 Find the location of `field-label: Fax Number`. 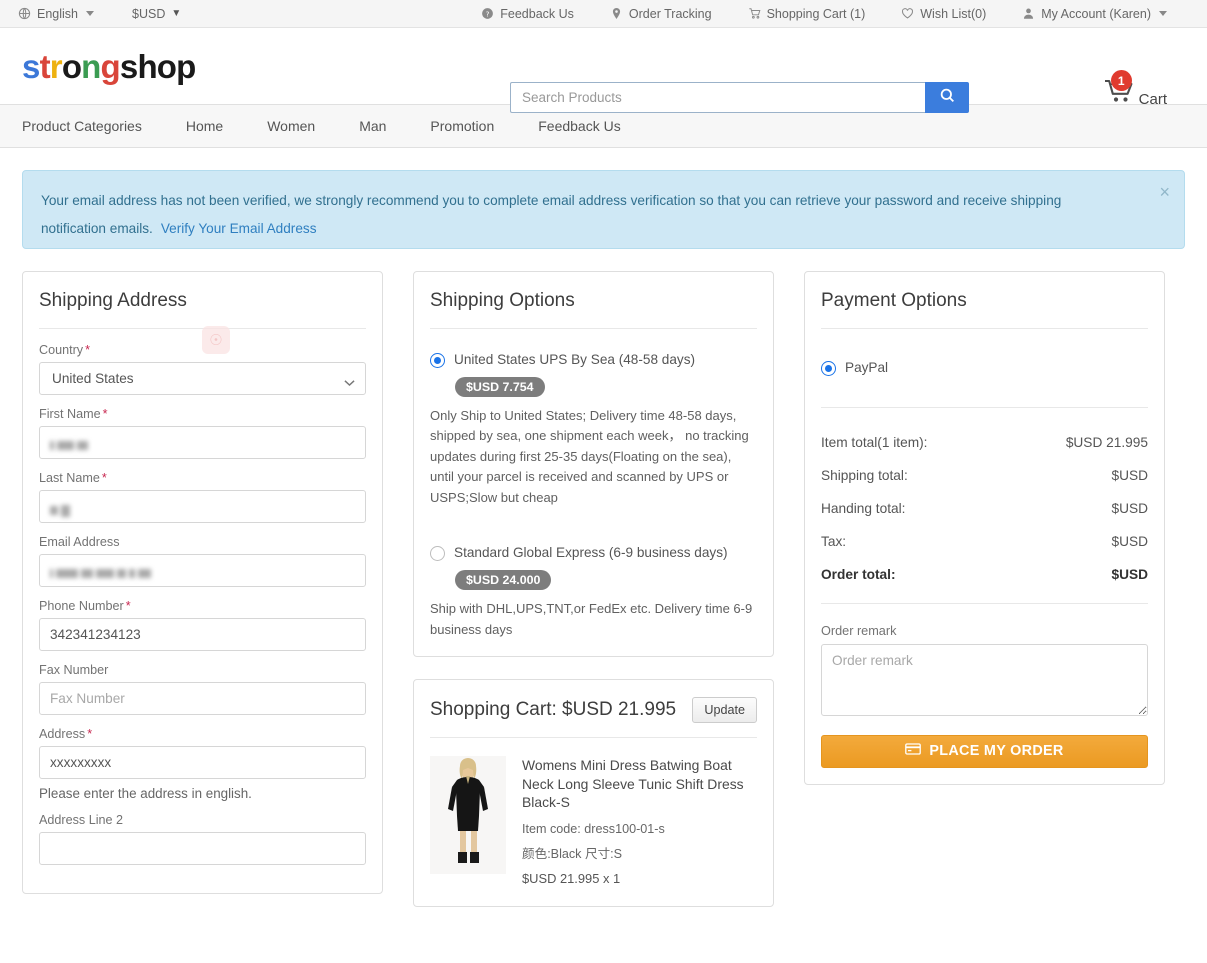

field-label: Fax Number is located at coordinates (202, 670).